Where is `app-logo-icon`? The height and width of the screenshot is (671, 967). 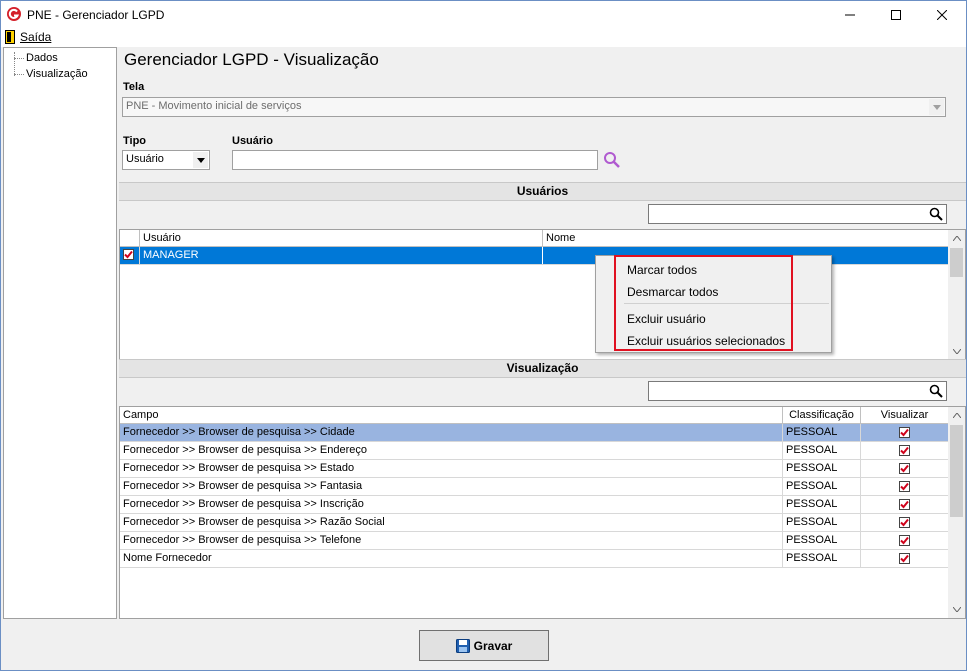
app-logo-icon is located at coordinates (14, 14).